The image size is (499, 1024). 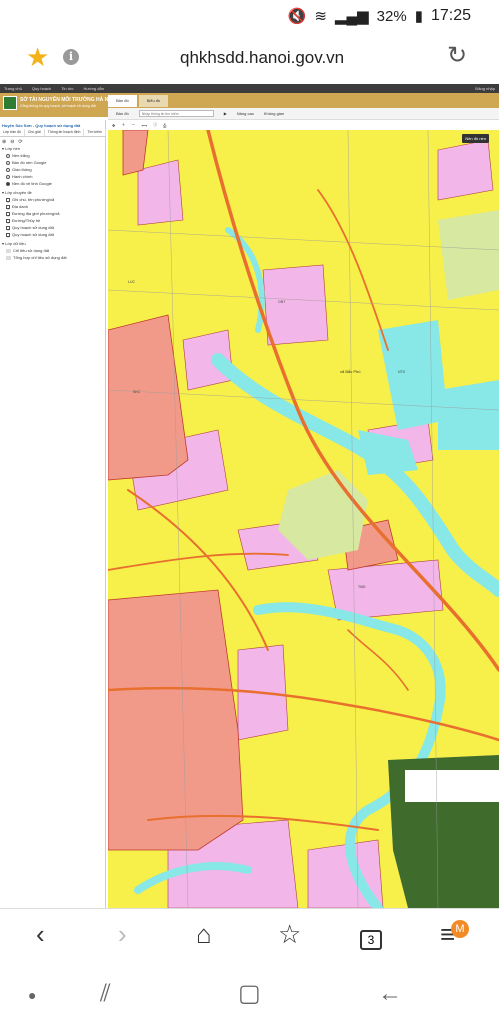 What do you see at coordinates (485, 88) in the screenshot?
I see `login-link: Đăng nhập` at bounding box center [485, 88].